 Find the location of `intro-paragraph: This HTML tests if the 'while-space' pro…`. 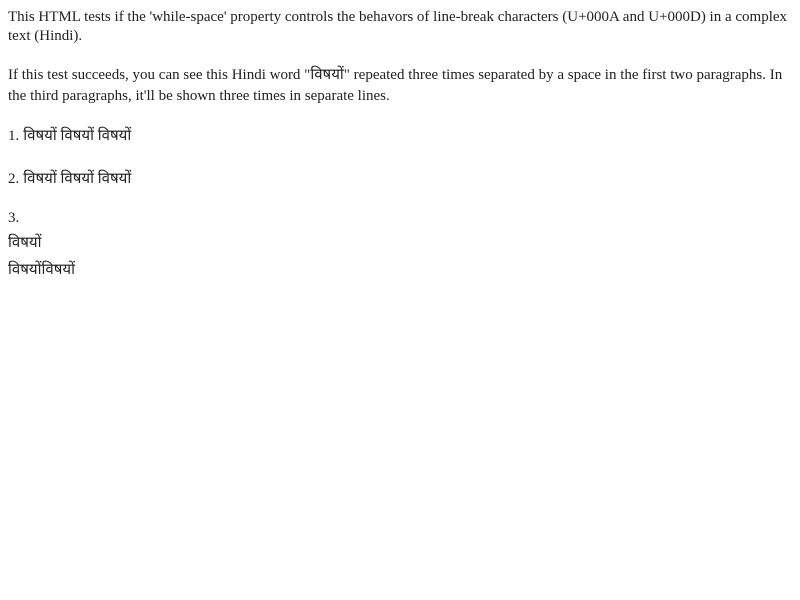

intro-paragraph: This HTML tests if the 'while-space' pro… is located at coordinates (398, 26).